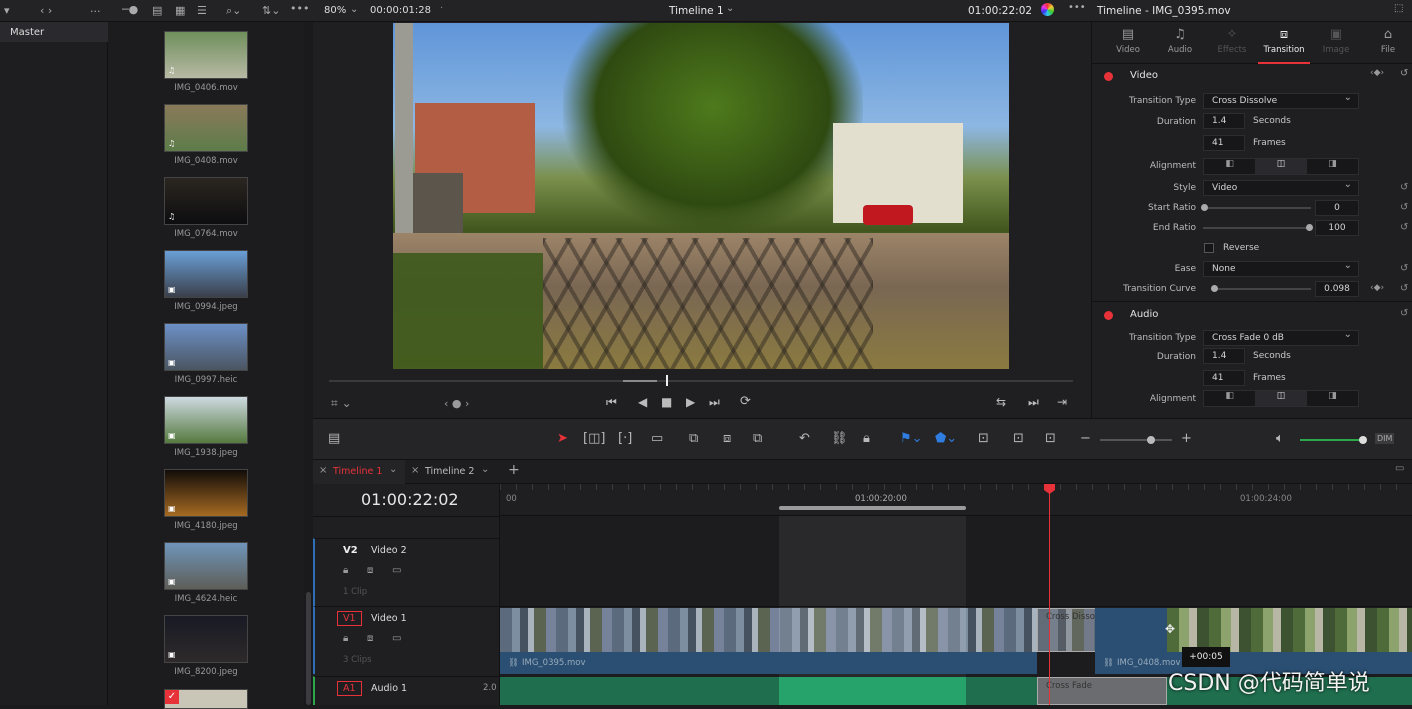 This screenshot has height=709, width=1412. What do you see at coordinates (1077, 7) in the screenshot?
I see `viewer-more-button: •••` at bounding box center [1077, 7].